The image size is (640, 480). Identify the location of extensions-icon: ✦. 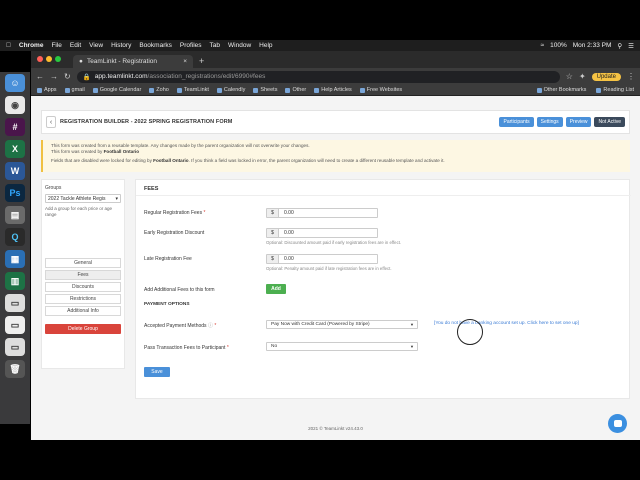
(582, 76).